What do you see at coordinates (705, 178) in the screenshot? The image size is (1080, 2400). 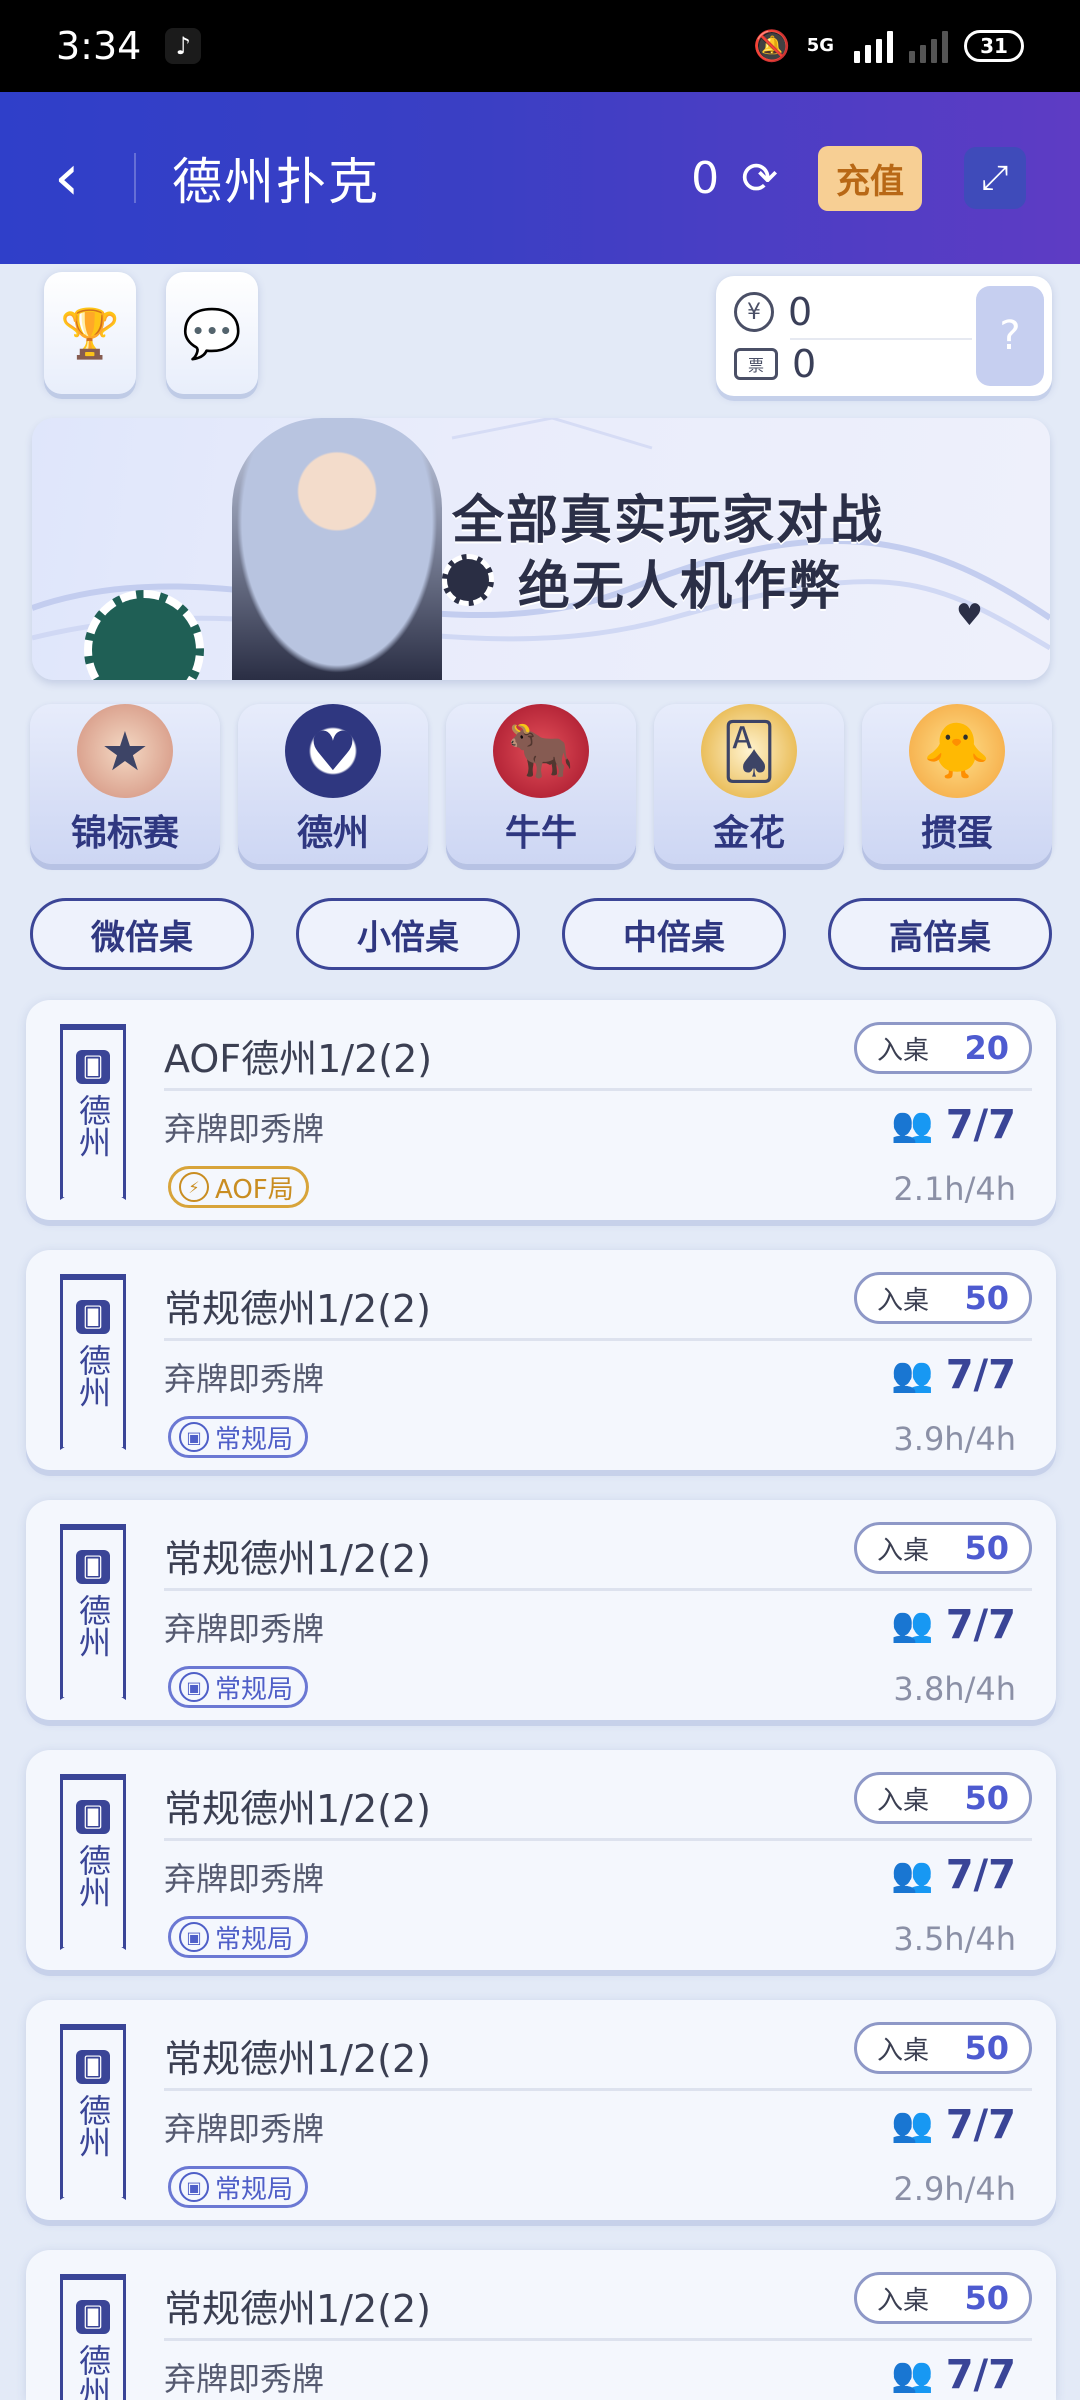 I see `balance-value: 0` at bounding box center [705, 178].